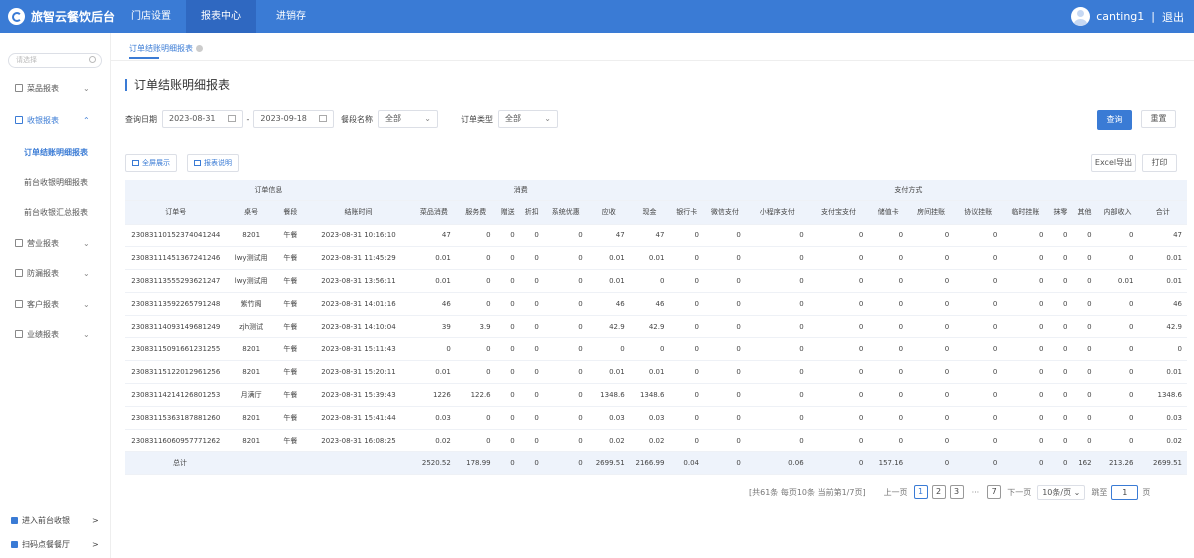 The width and height of the screenshot is (1194, 558). Describe the element at coordinates (55, 60) in the screenshot. I see `sidebar-search-input: 请选择` at that location.